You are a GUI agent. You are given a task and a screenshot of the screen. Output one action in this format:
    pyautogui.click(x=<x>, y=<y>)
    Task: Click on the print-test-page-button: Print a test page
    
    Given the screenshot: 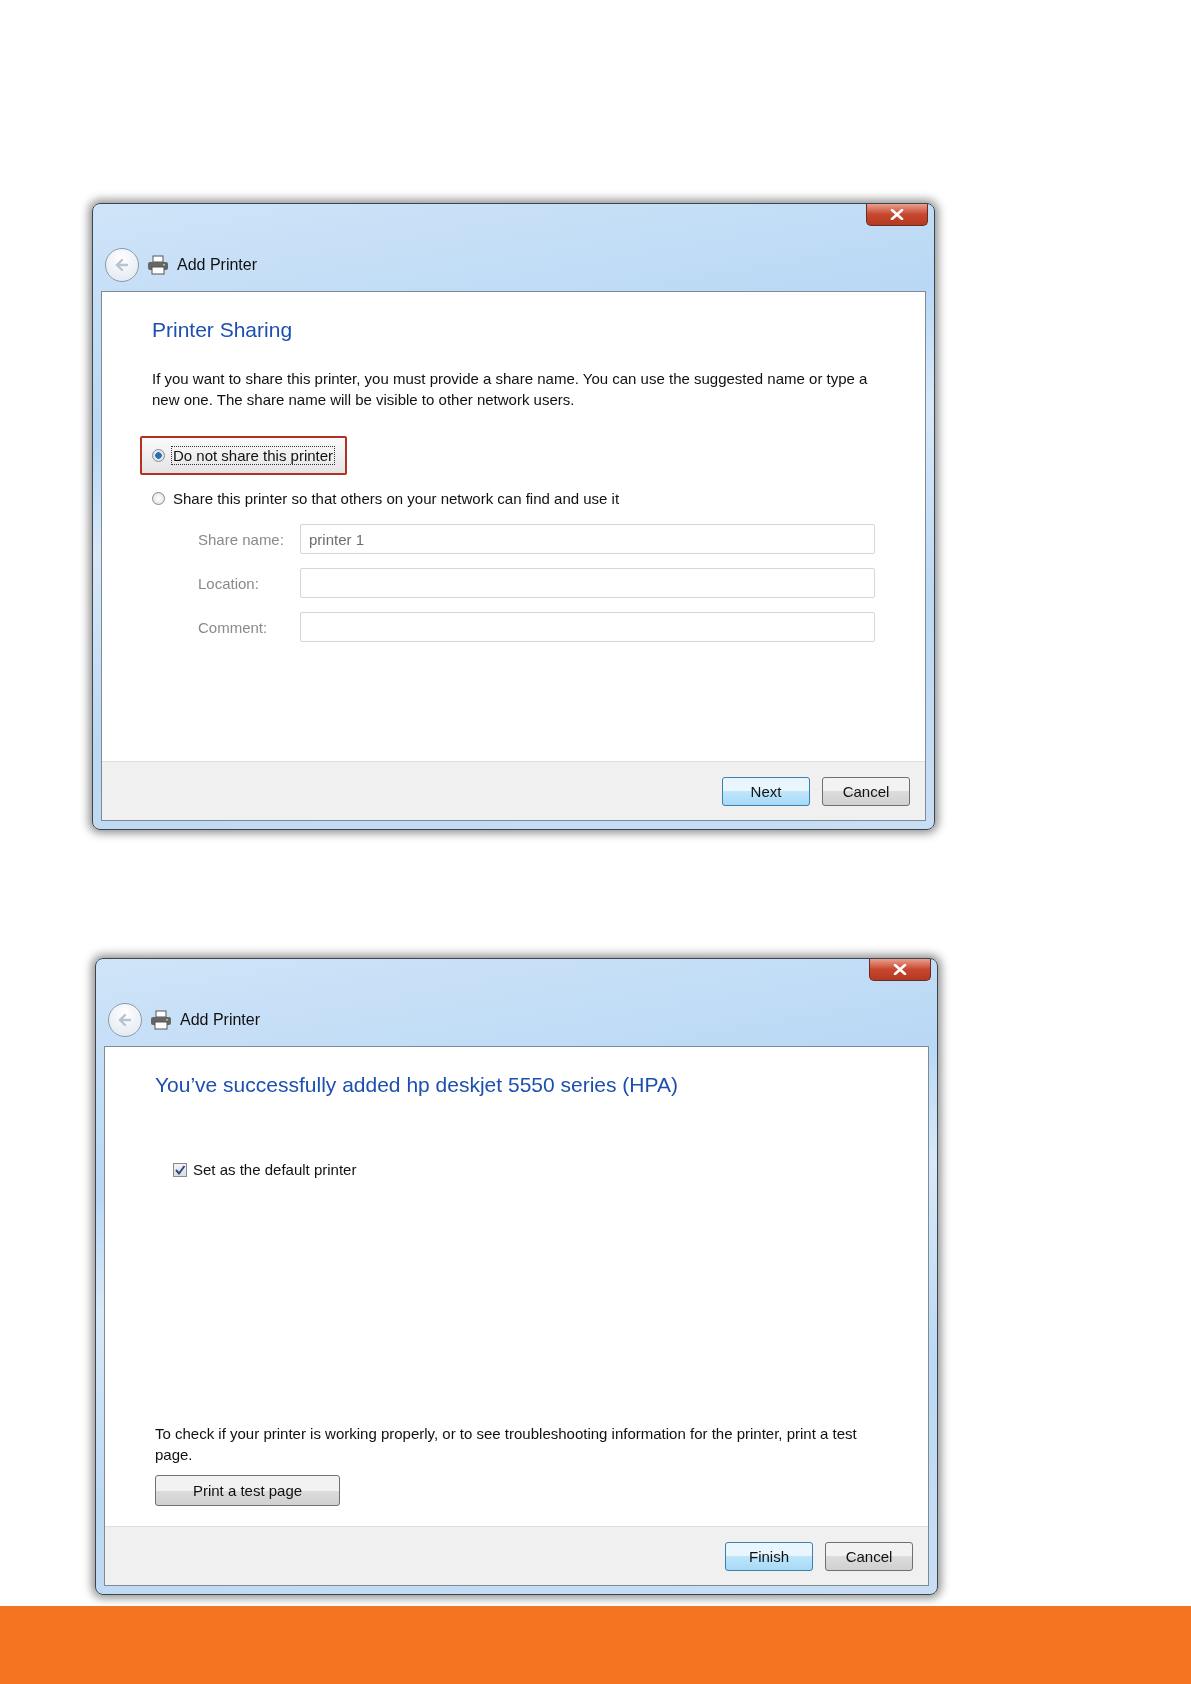 What is the action you would take?
    pyautogui.click(x=247, y=1490)
    